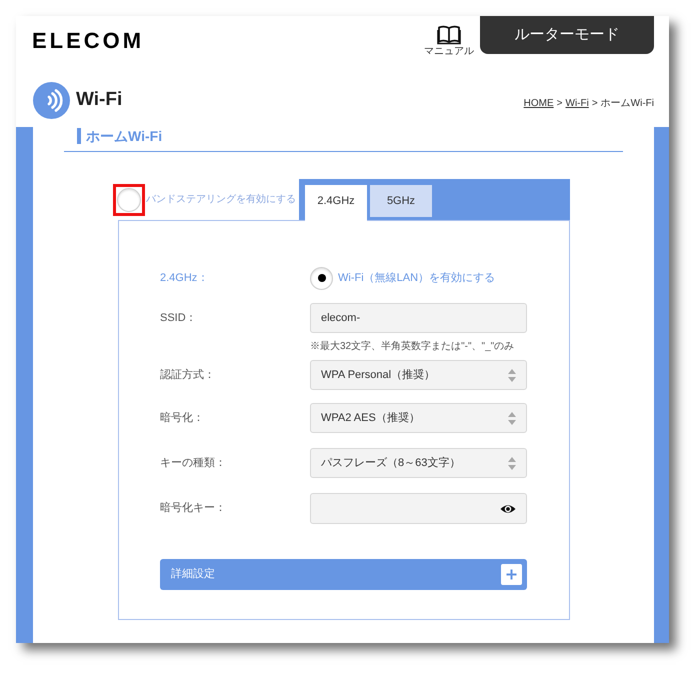 The image size is (700, 675). Describe the element at coordinates (418, 463) in the screenshot. I see `select-field: パスフレーズ（8～63文字）` at that location.